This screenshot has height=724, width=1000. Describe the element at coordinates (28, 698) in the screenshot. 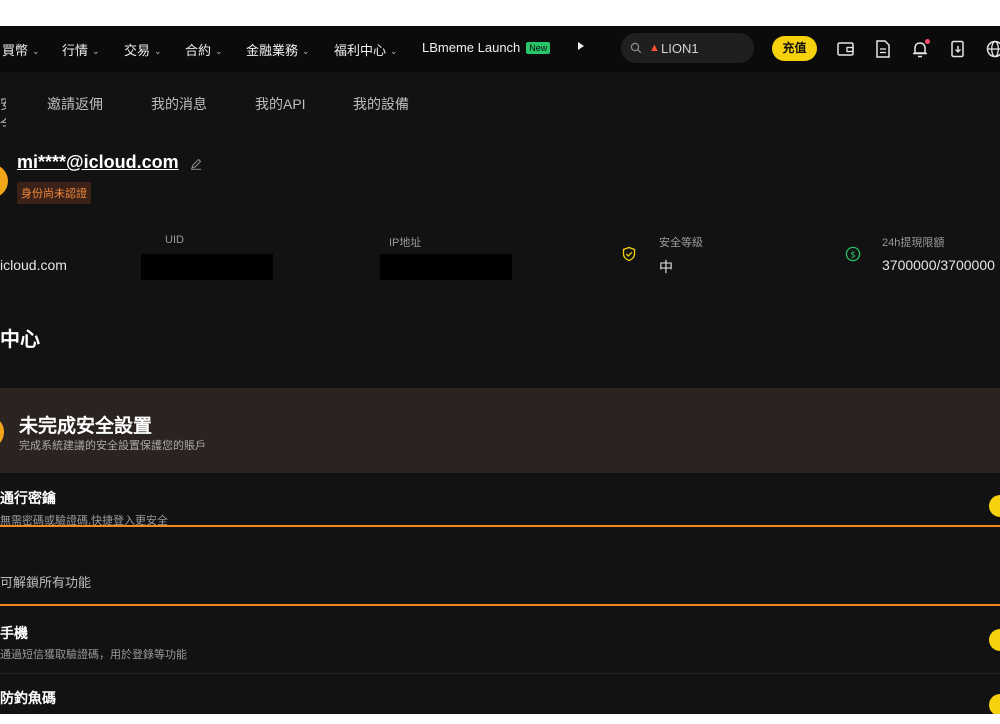

I see `anti-phishing-title: 防釣魚碼` at that location.